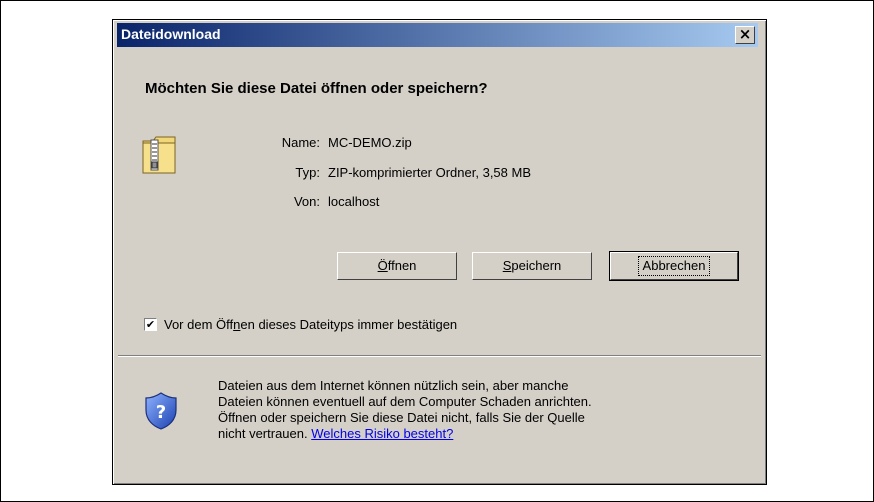  Describe the element at coordinates (382, 265) in the screenshot. I see `open-button-accel: Ö` at that location.